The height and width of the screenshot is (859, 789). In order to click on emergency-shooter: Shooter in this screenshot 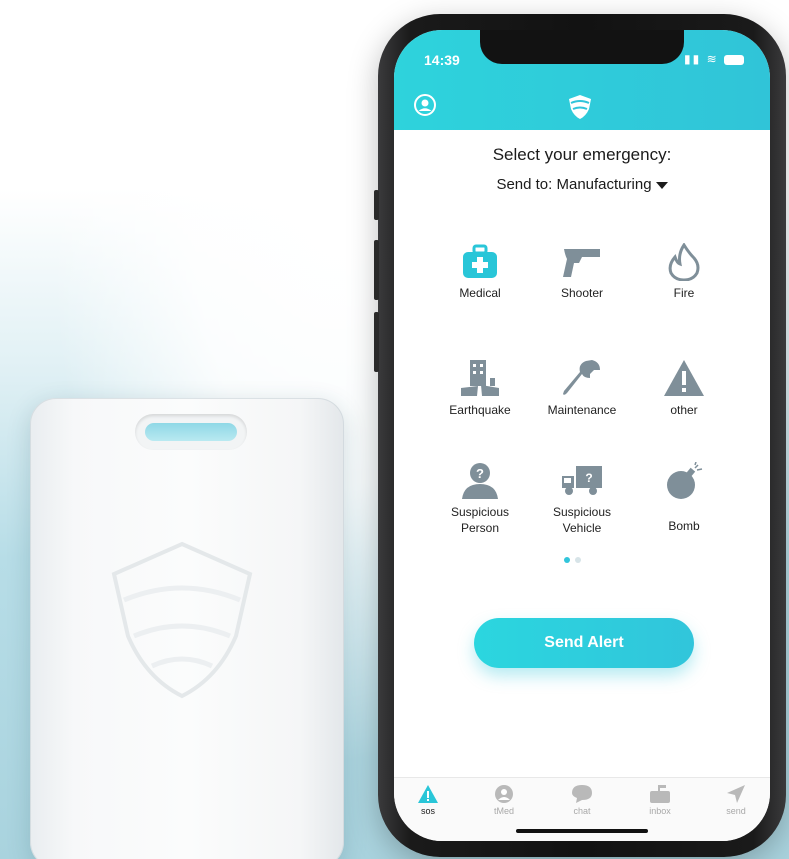, I will do `click(582, 272)`.